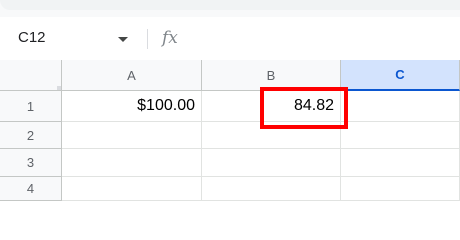  I want to click on cell-b4, so click(271, 189).